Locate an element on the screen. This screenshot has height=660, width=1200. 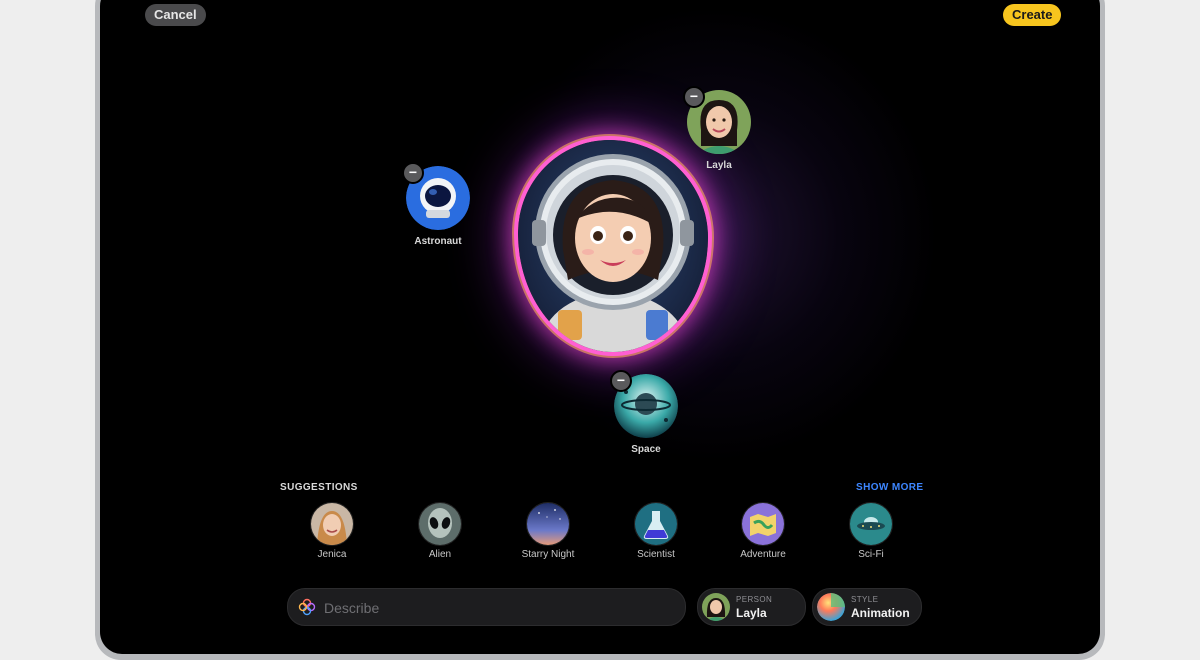
suggestion-adventure: Adventure is located at coordinates (763, 531).